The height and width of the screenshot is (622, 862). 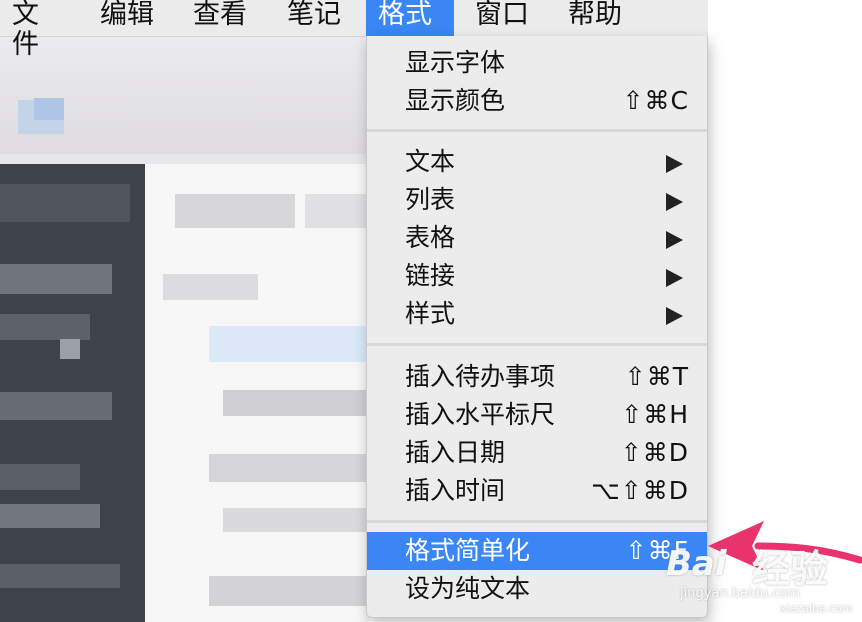 What do you see at coordinates (537, 314) in the screenshot?
I see `menu-item-style: 样式` at bounding box center [537, 314].